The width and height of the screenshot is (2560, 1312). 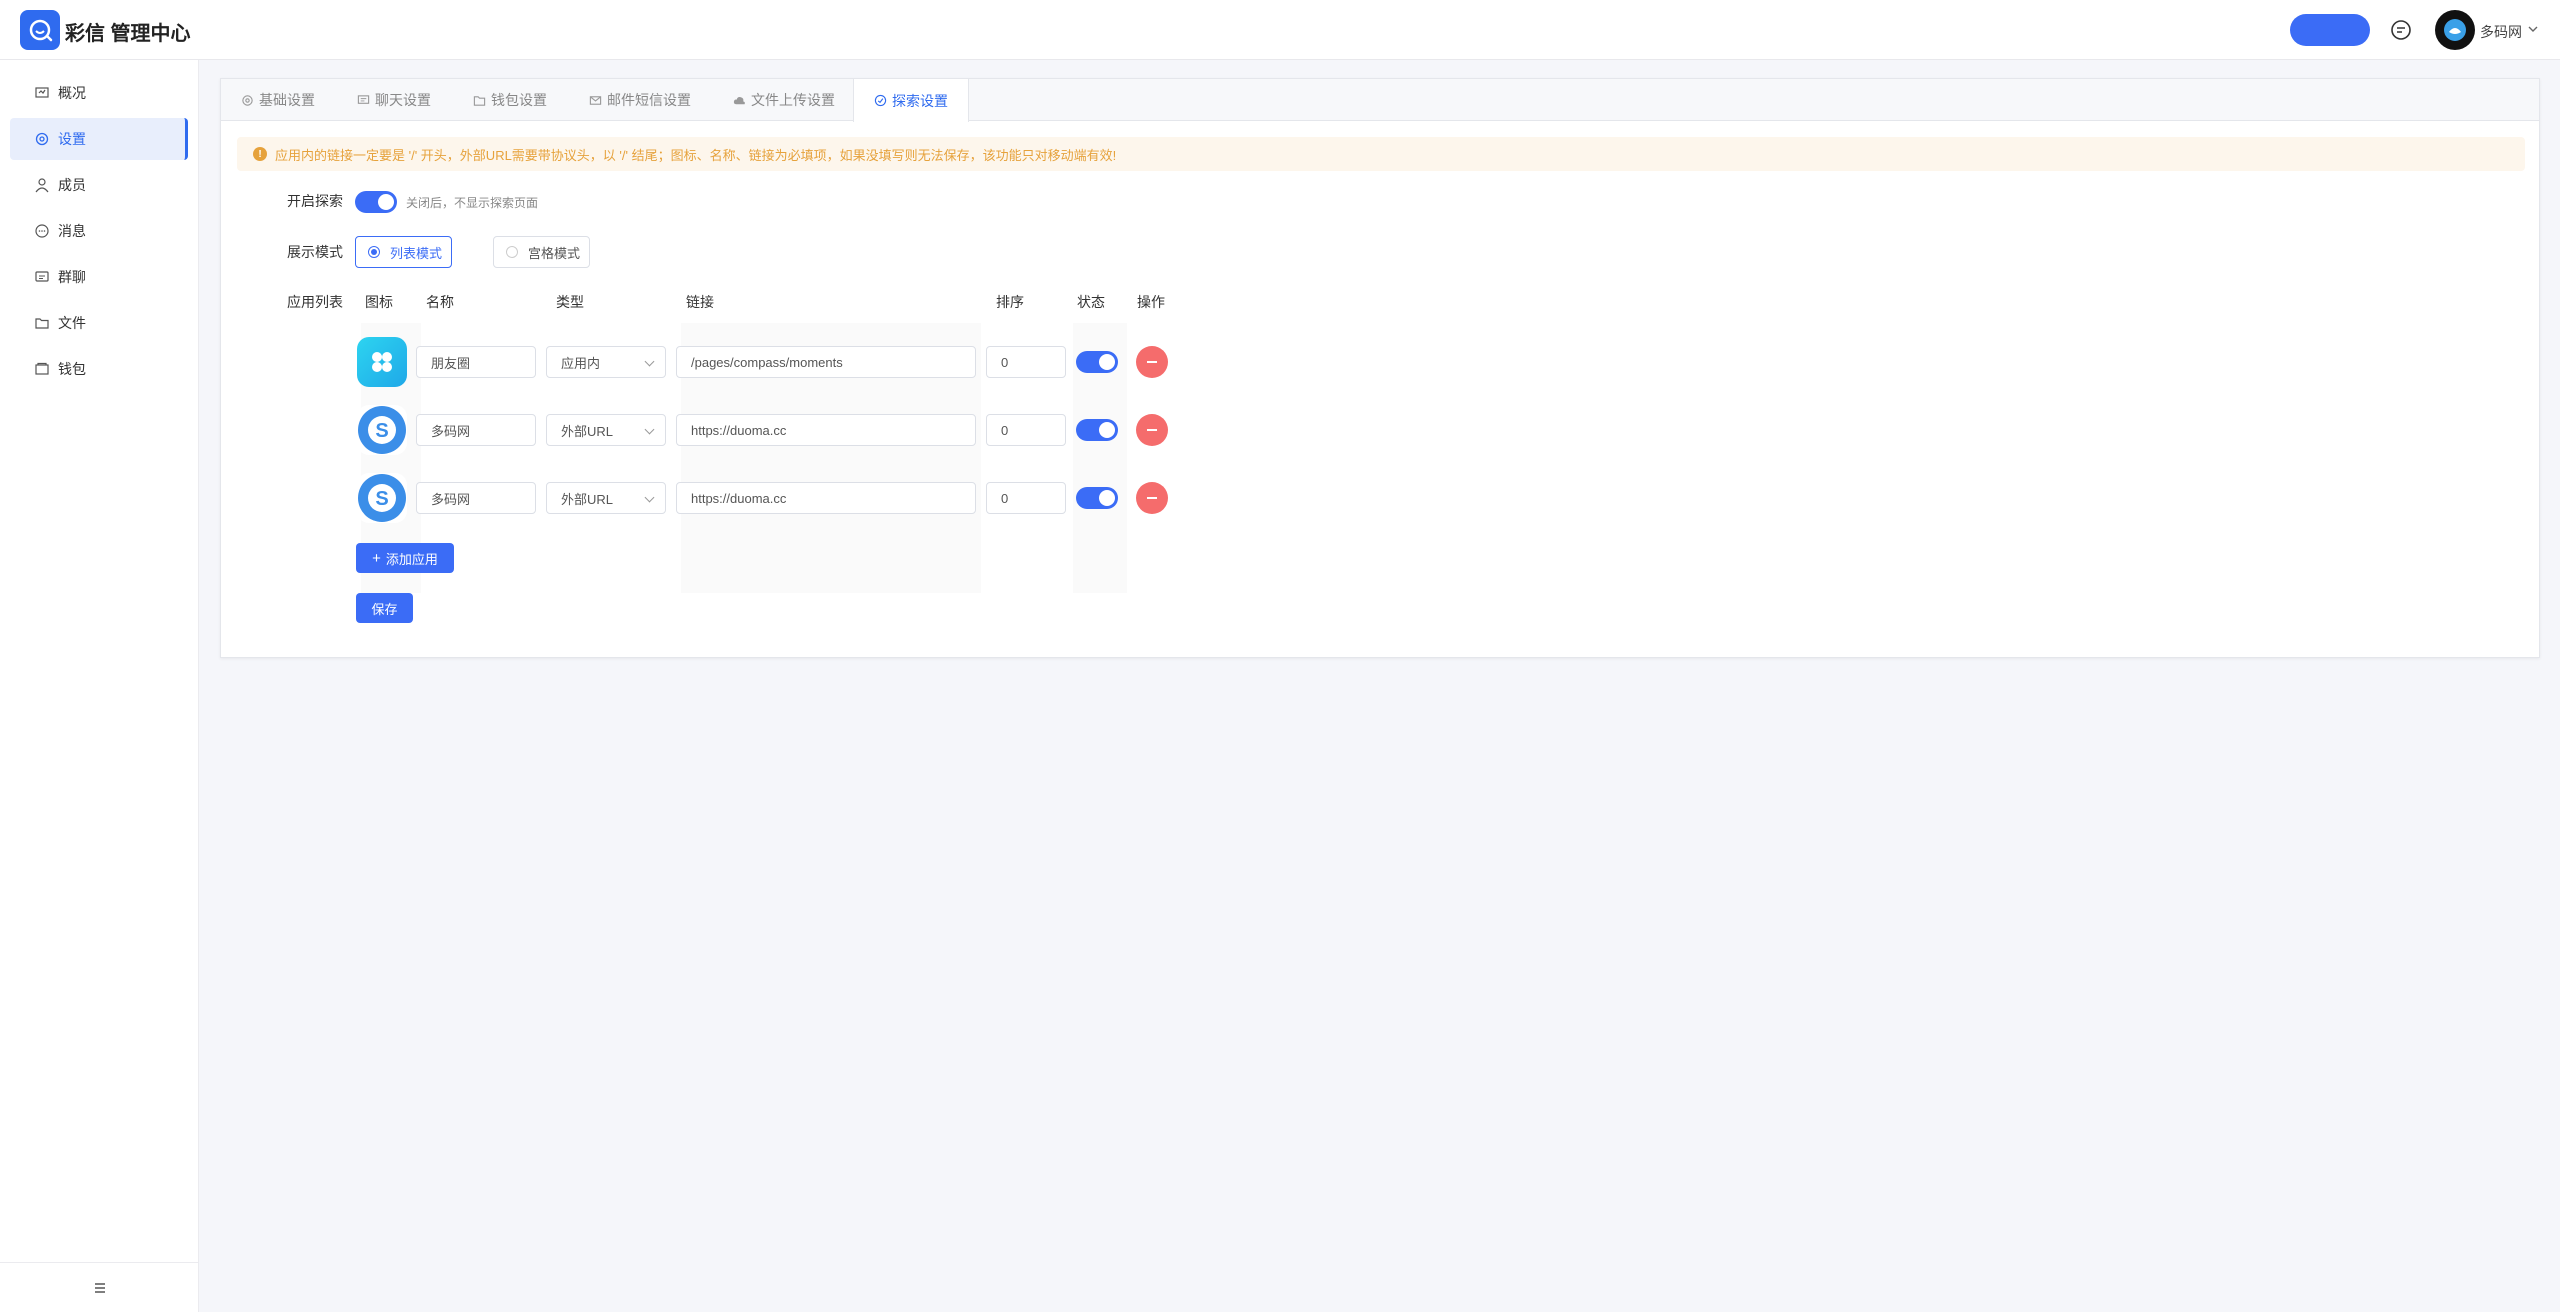 I want to click on chat-logo-icon, so click(x=41, y=30).